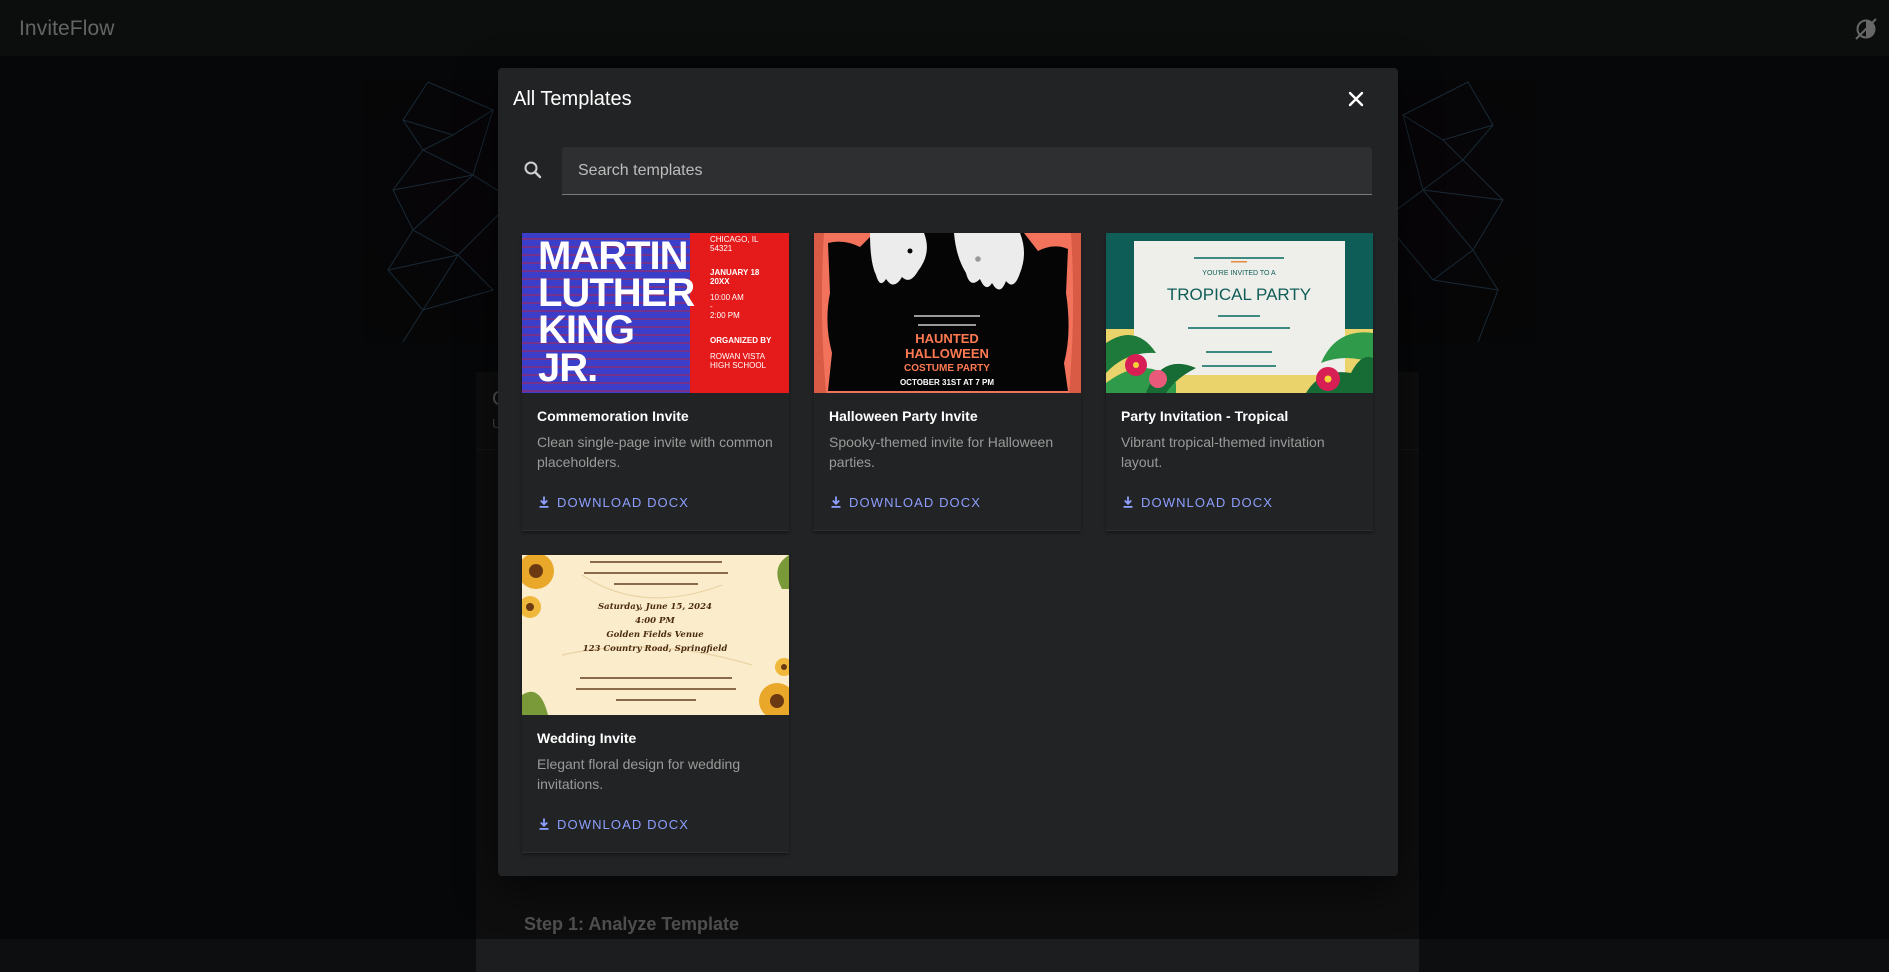 Image resolution: width=1889 pixels, height=972 pixels. What do you see at coordinates (727, 297) in the screenshot?
I see `thumb-time: 10:00 AM` at bounding box center [727, 297].